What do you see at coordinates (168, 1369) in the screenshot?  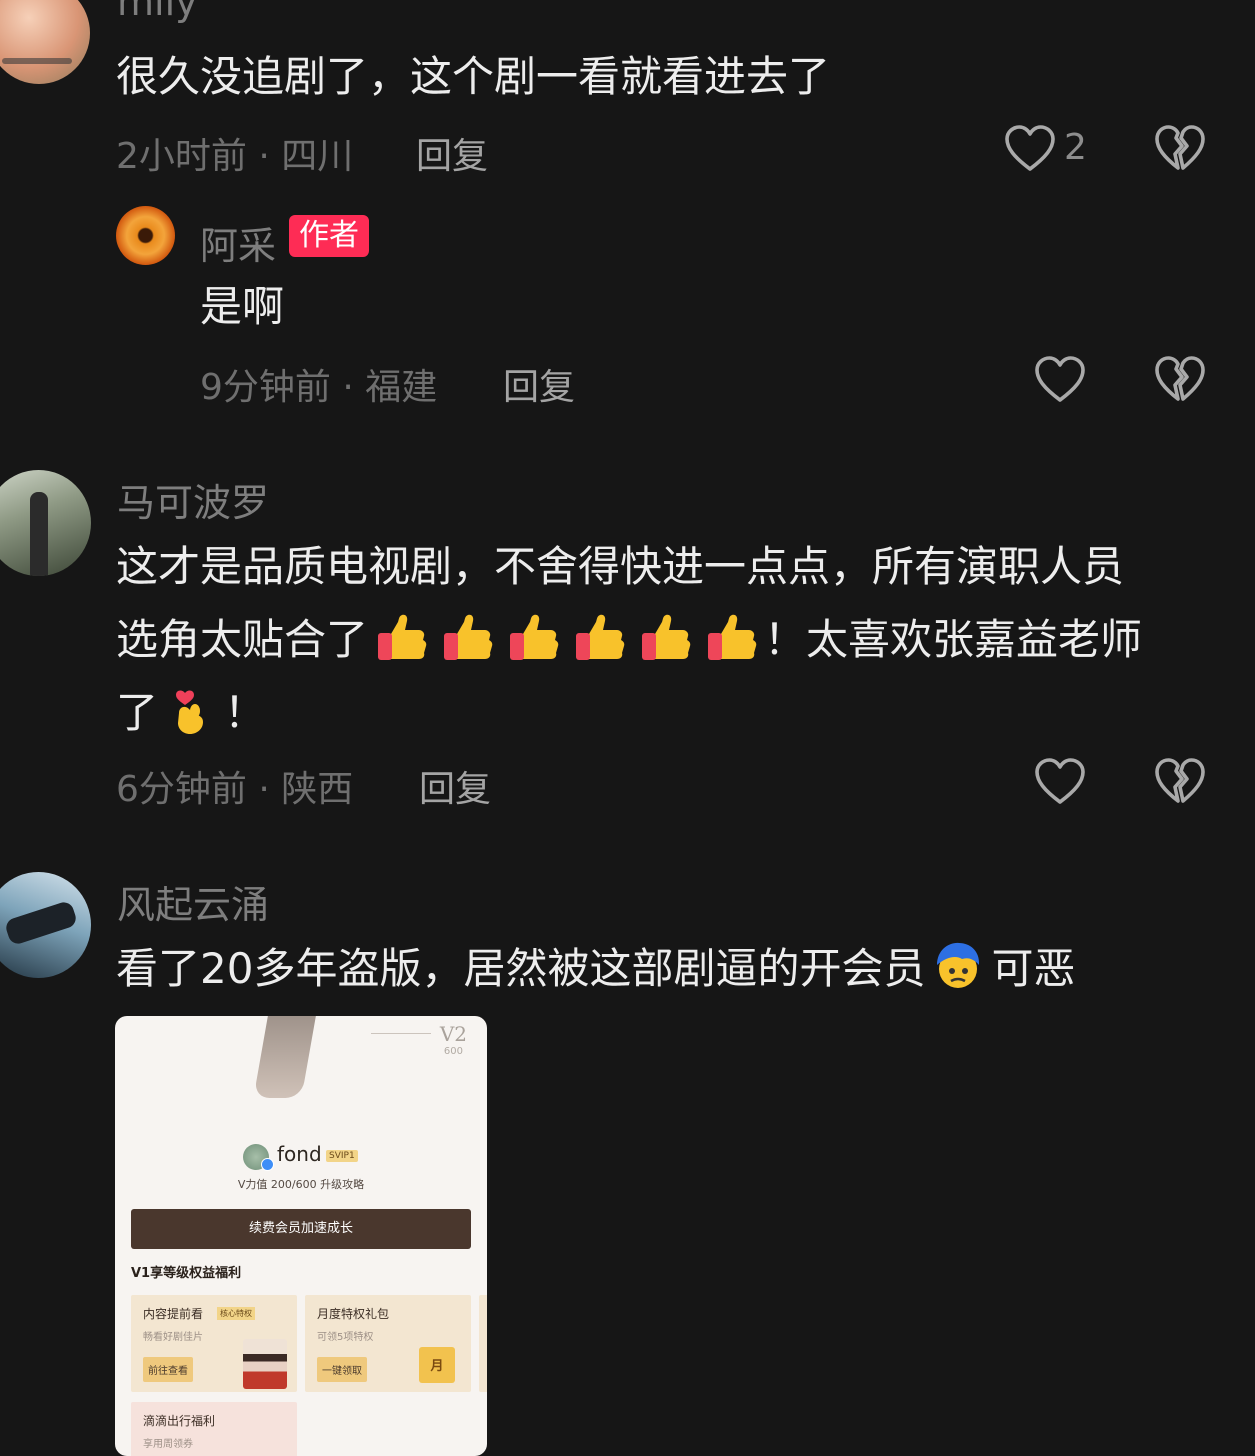 I see `card-button: 前往查看` at bounding box center [168, 1369].